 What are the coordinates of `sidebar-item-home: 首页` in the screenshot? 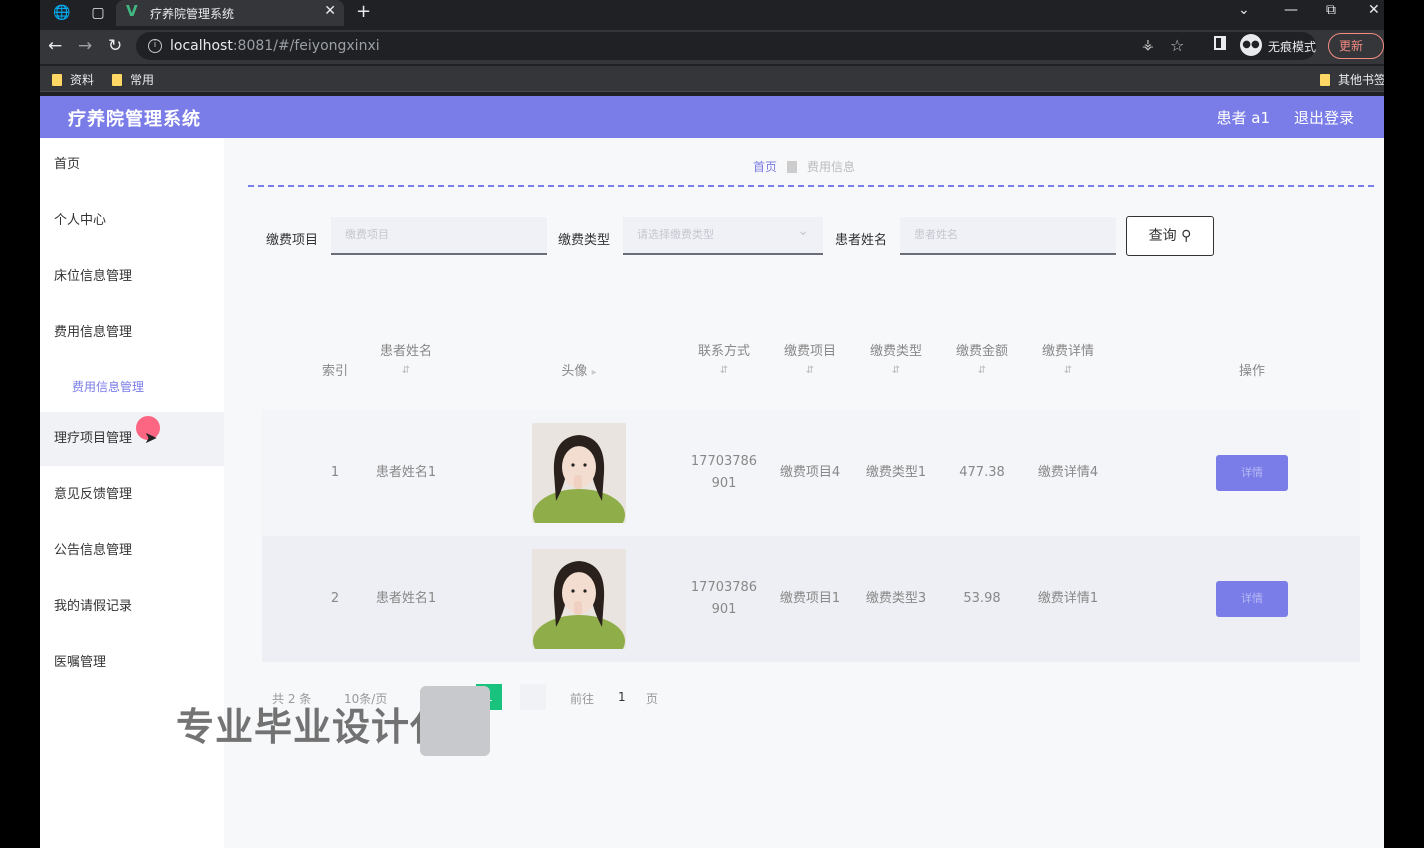 It's located at (132, 165).